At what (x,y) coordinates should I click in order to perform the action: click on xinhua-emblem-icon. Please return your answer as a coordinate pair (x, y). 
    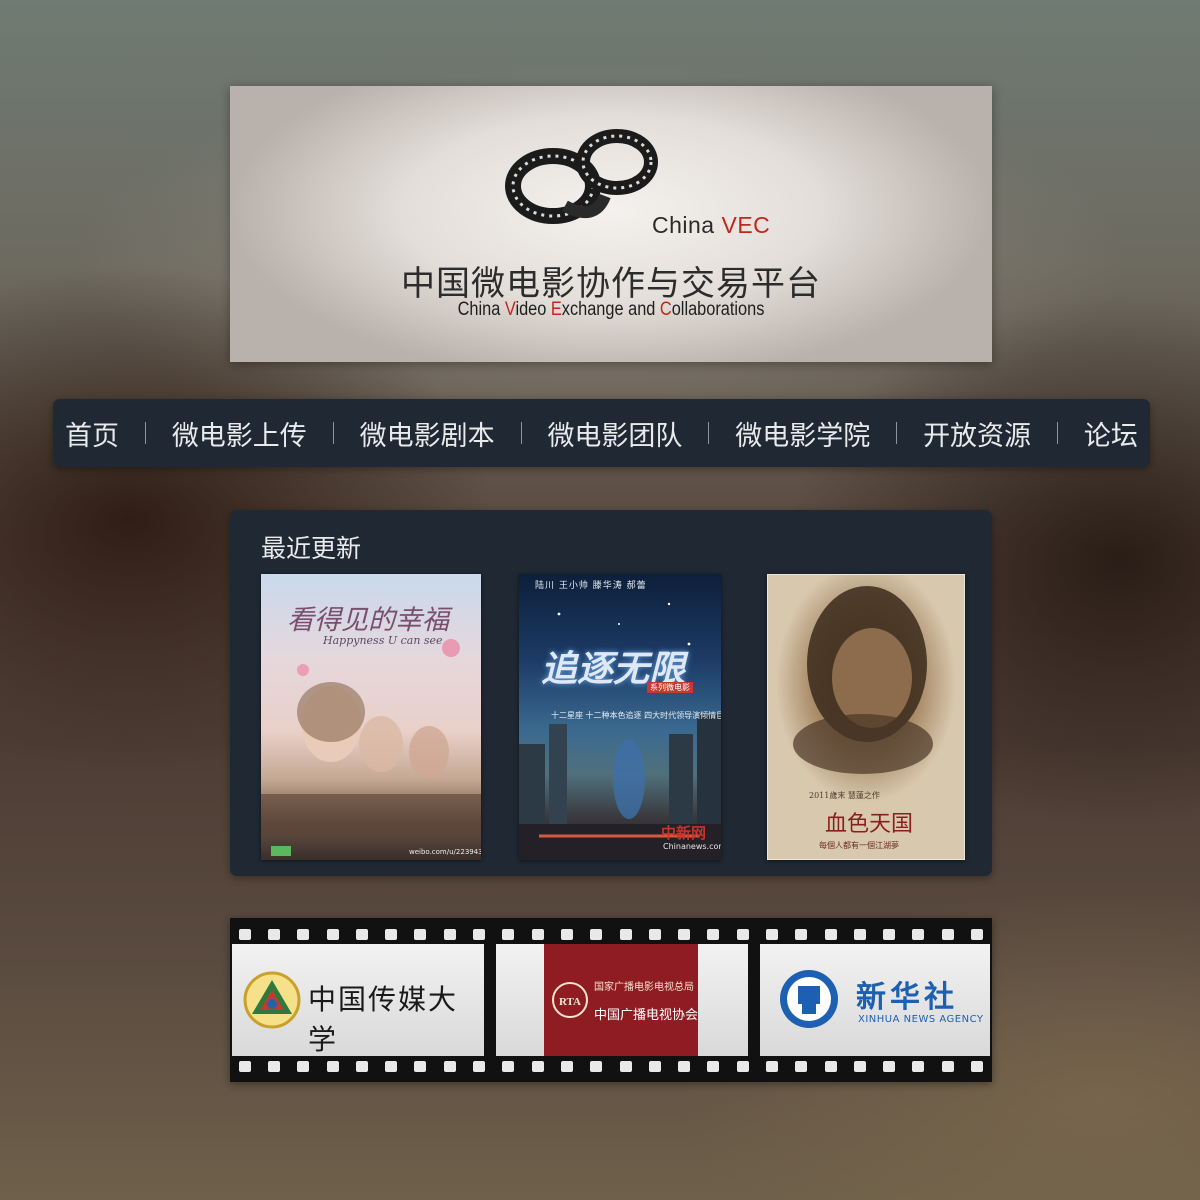
    Looking at the image, I should click on (809, 999).